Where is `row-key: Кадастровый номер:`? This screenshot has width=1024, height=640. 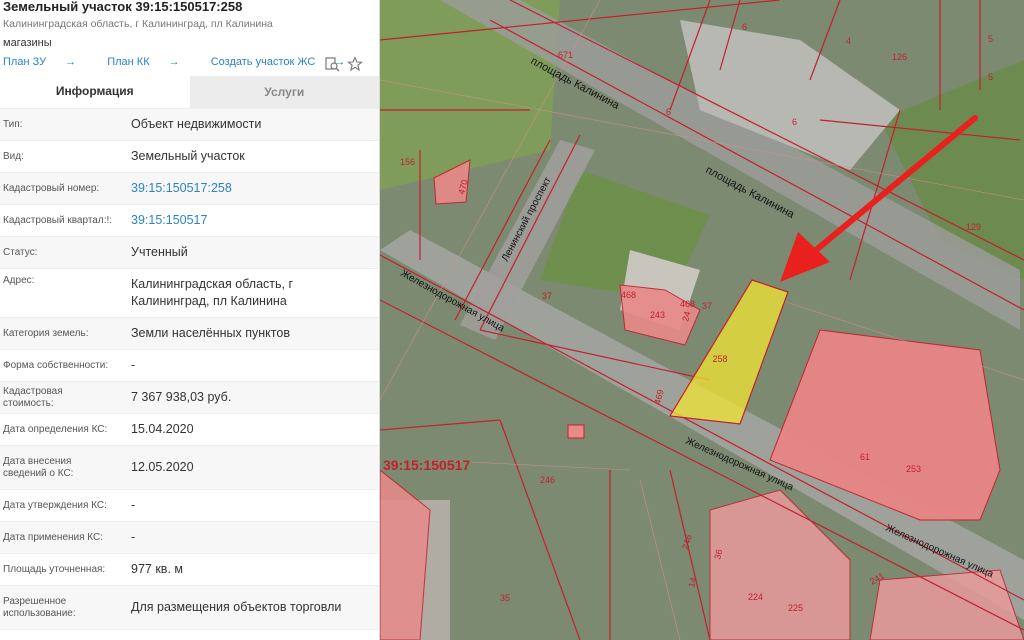
row-key: Кадастровый номер: is located at coordinates (51, 188).